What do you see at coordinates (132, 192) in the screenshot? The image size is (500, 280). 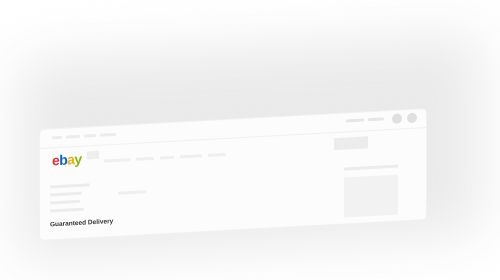 I see `content-line` at bounding box center [132, 192].